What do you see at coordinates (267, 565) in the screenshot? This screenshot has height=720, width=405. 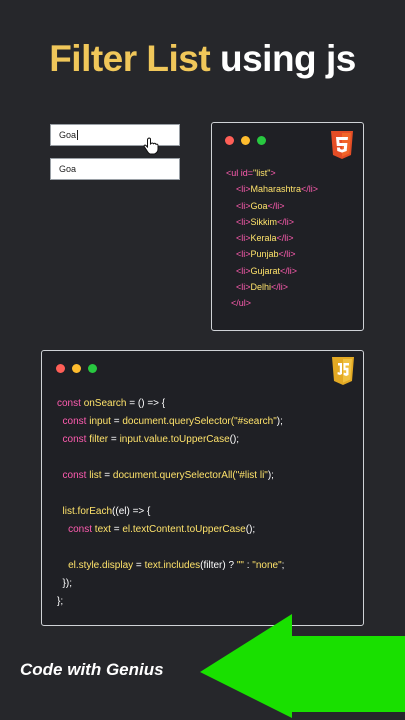 I see `code-token: "none"` at bounding box center [267, 565].